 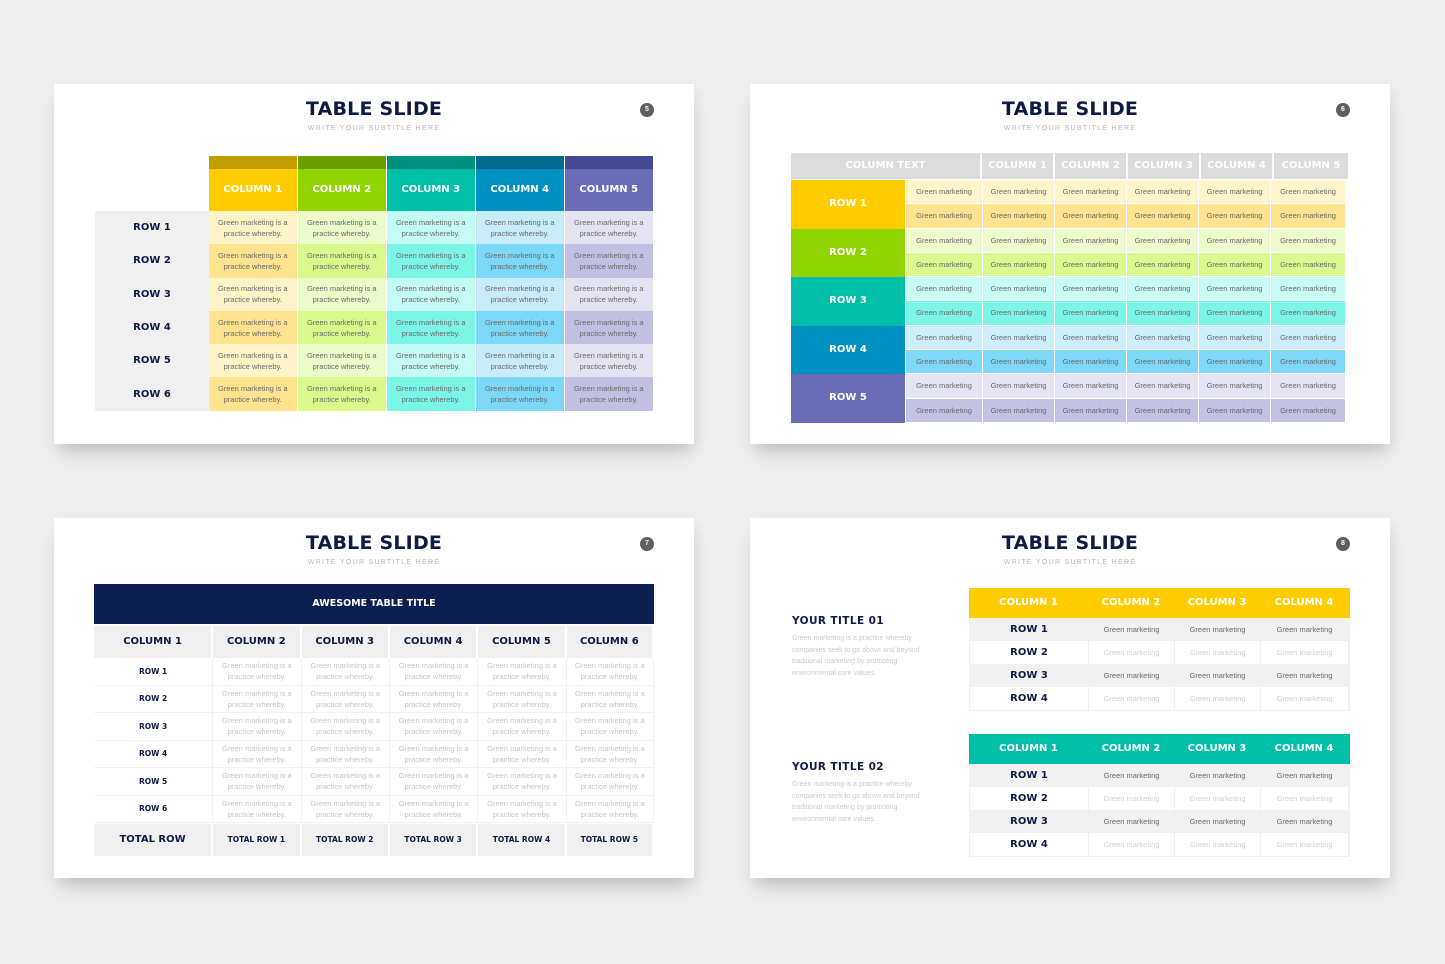 What do you see at coordinates (154, 782) in the screenshot?
I see `row-label-cell: ROW 5` at bounding box center [154, 782].